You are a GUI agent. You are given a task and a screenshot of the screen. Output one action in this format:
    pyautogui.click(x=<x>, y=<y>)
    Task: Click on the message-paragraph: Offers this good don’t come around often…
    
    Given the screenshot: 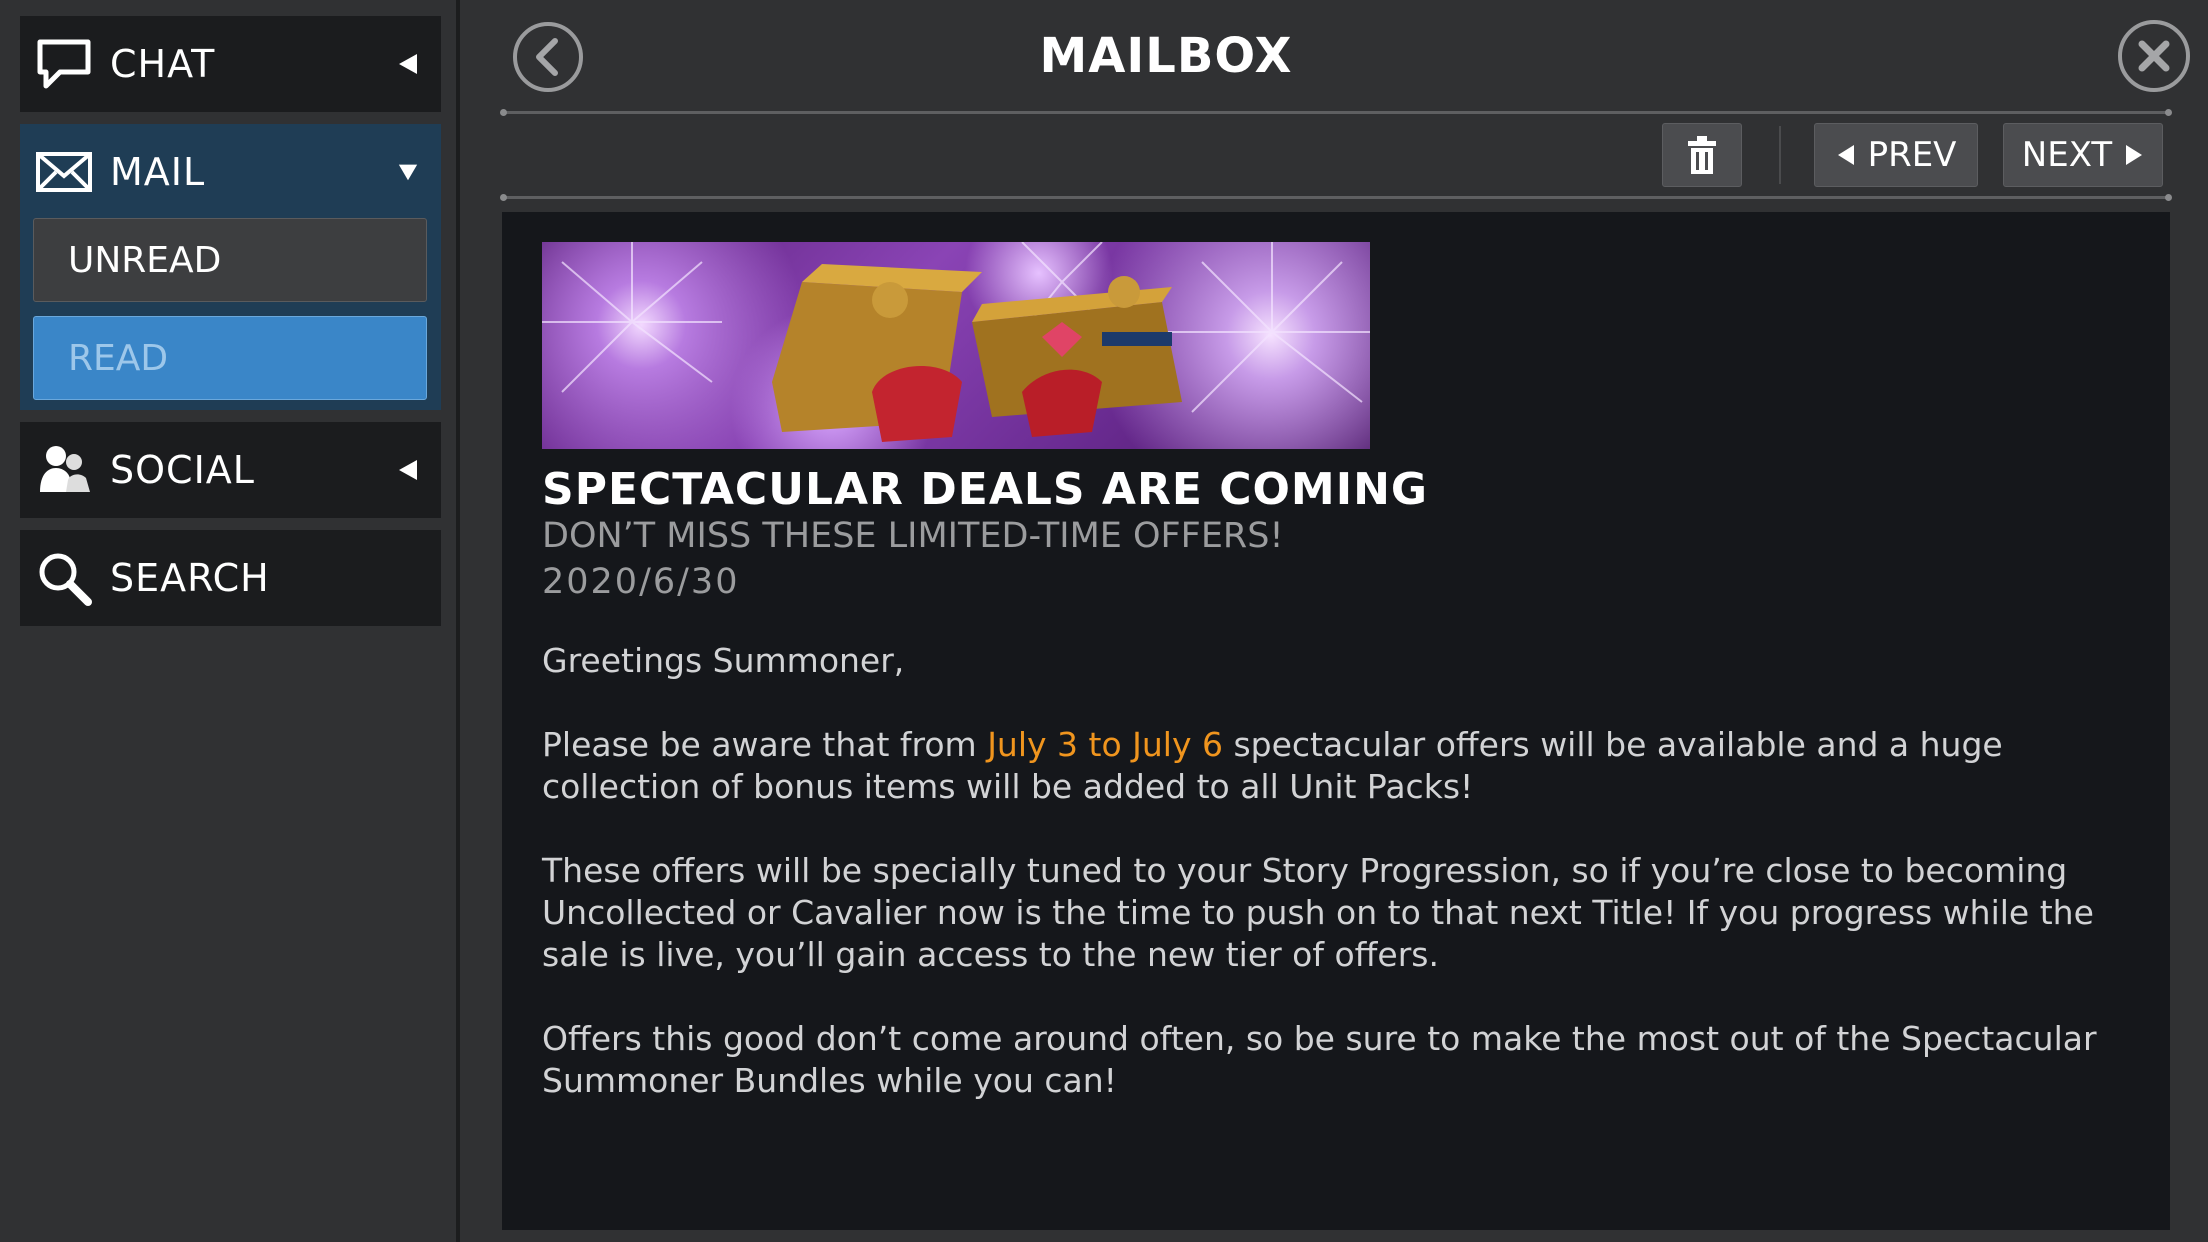 What is the action you would take?
    pyautogui.click(x=1319, y=1059)
    